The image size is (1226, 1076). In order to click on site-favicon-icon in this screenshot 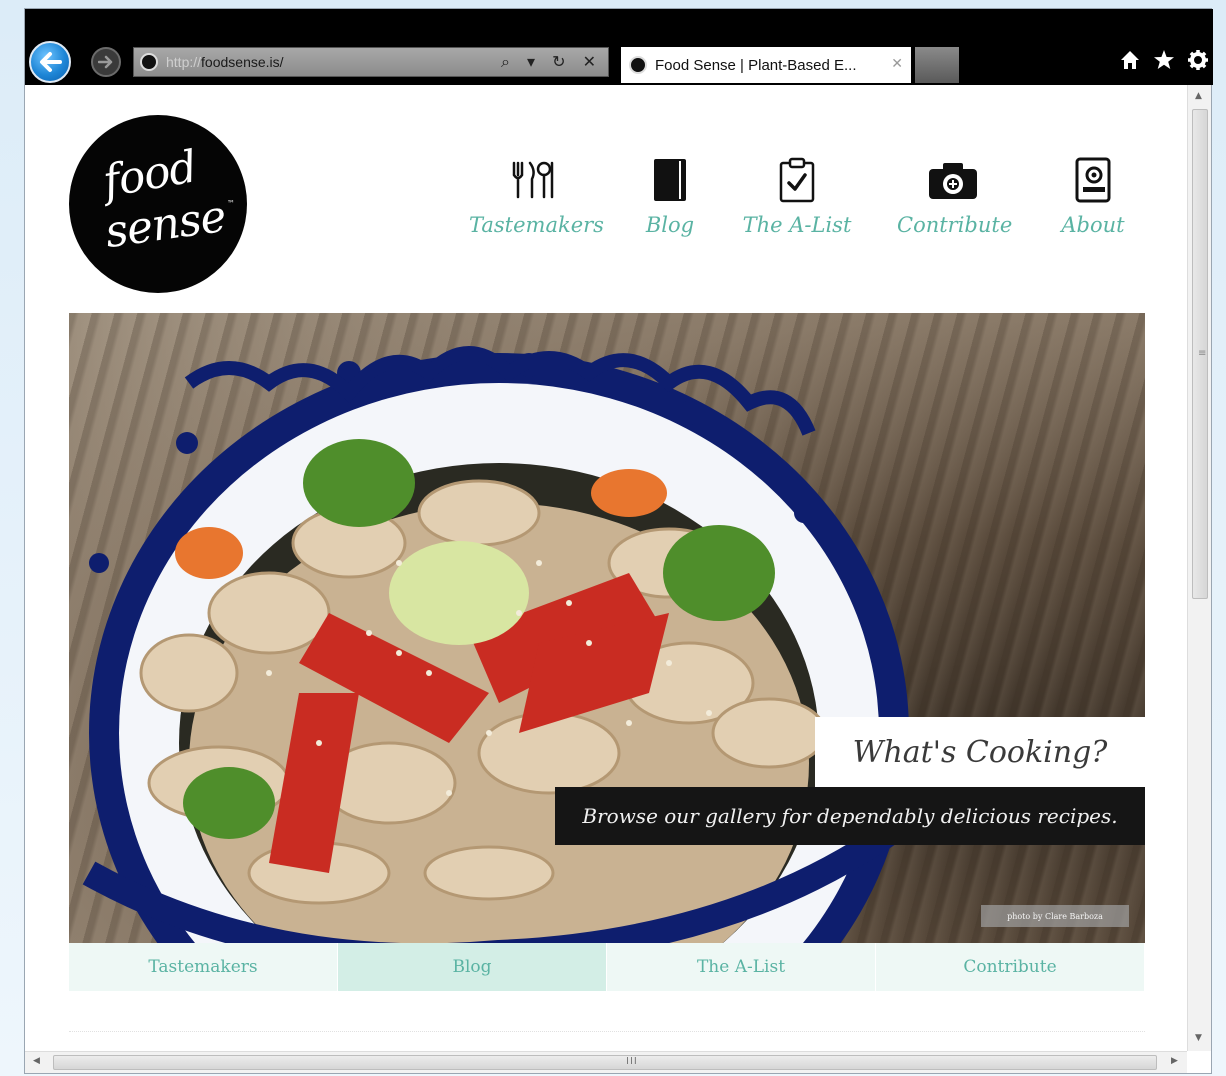, I will do `click(149, 62)`.